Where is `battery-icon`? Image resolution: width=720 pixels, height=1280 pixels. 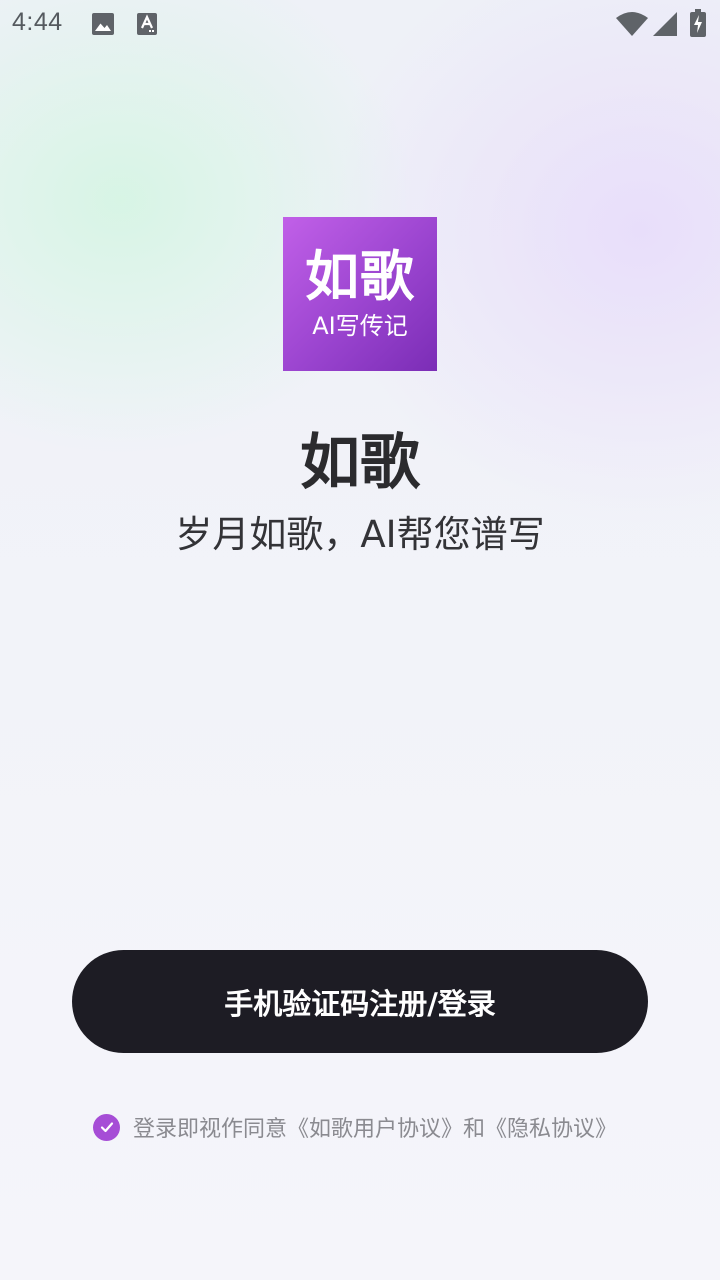 battery-icon is located at coordinates (698, 23).